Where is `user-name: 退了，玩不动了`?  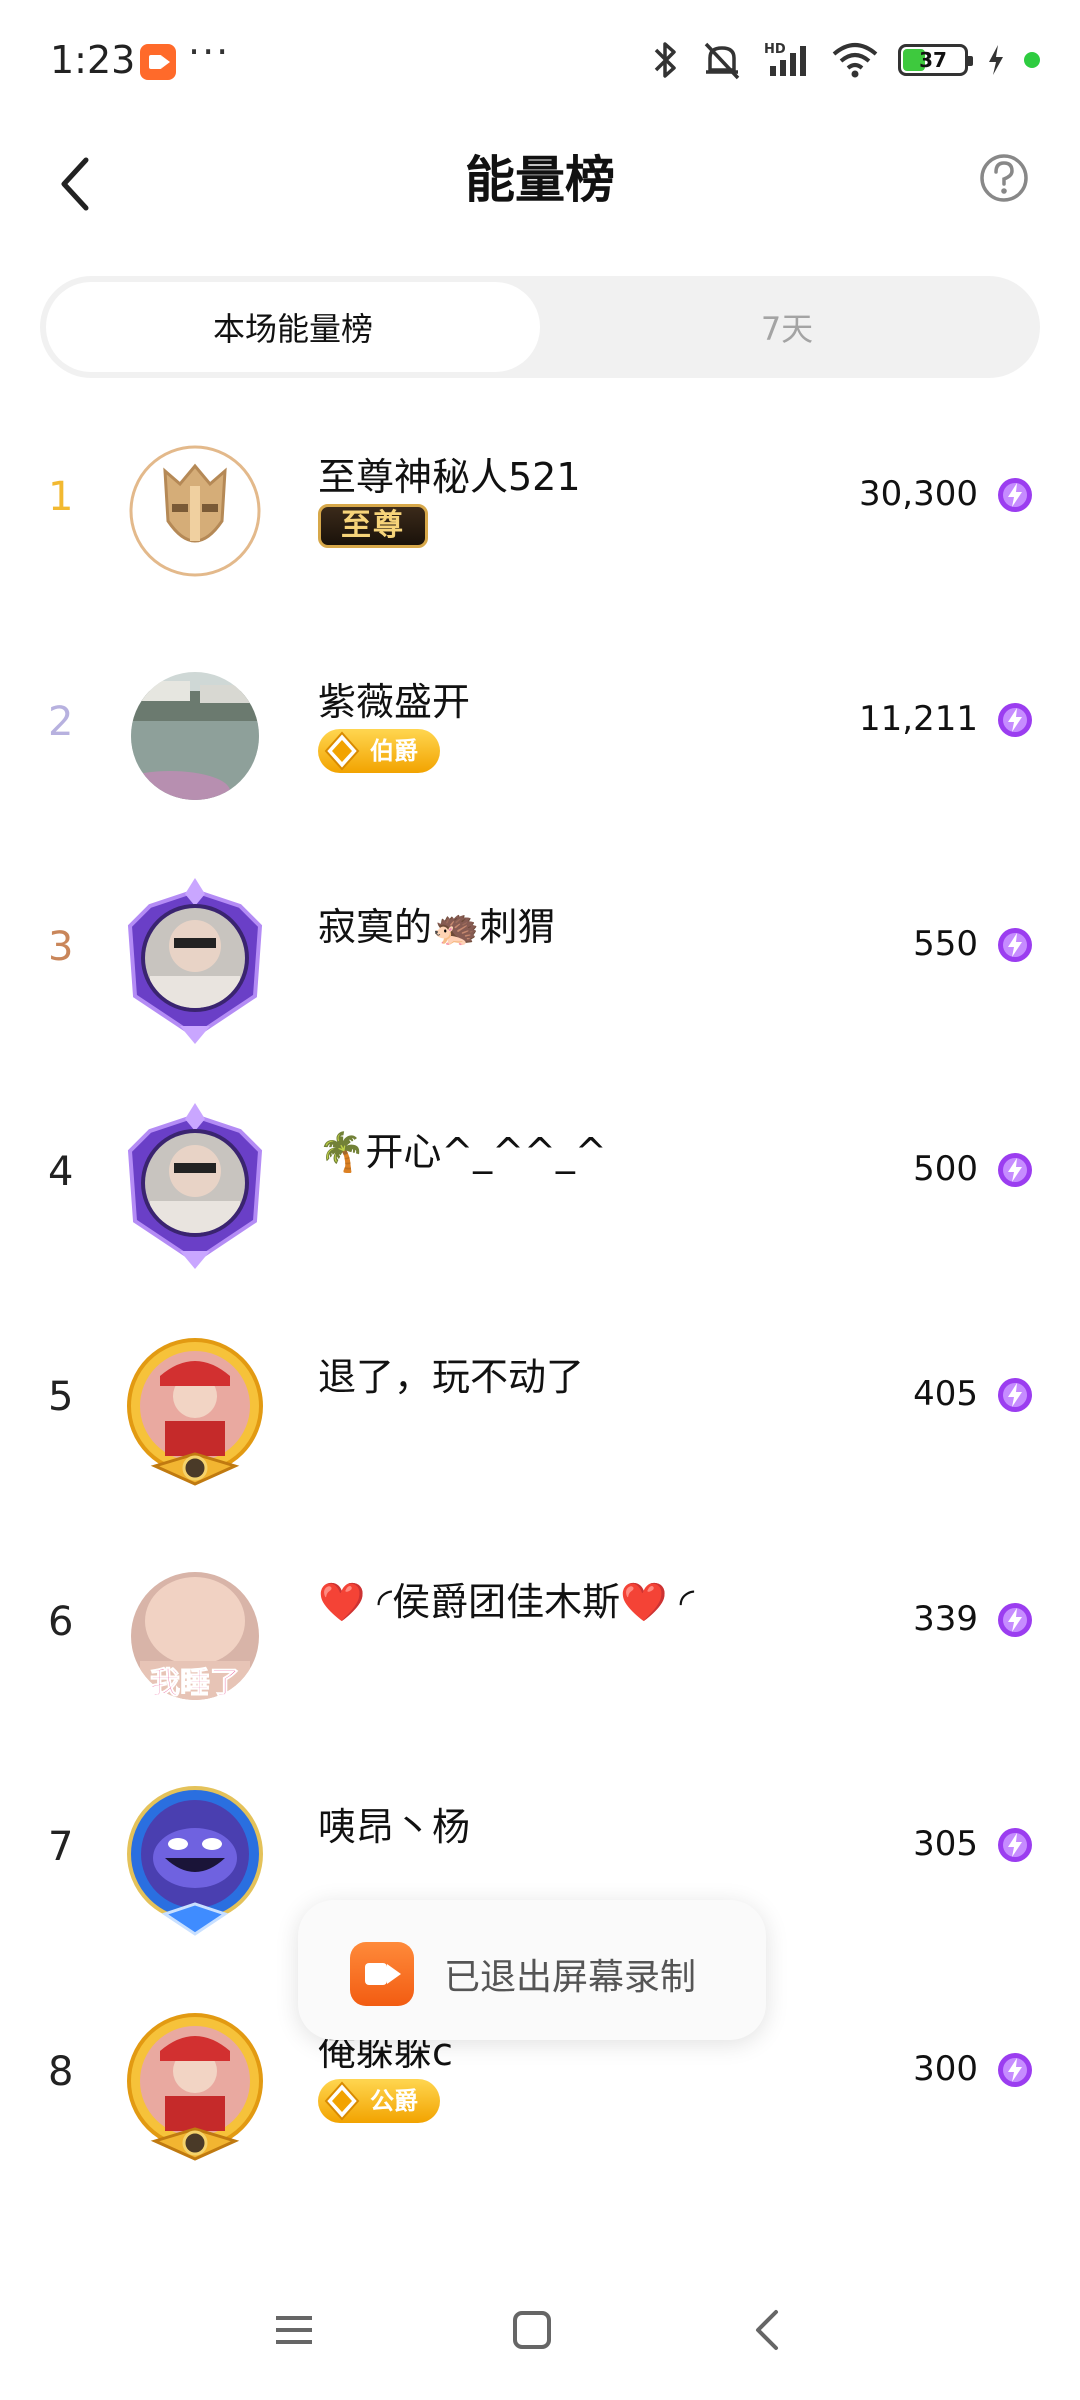 user-name: 退了，玩不动了 is located at coordinates (451, 1377).